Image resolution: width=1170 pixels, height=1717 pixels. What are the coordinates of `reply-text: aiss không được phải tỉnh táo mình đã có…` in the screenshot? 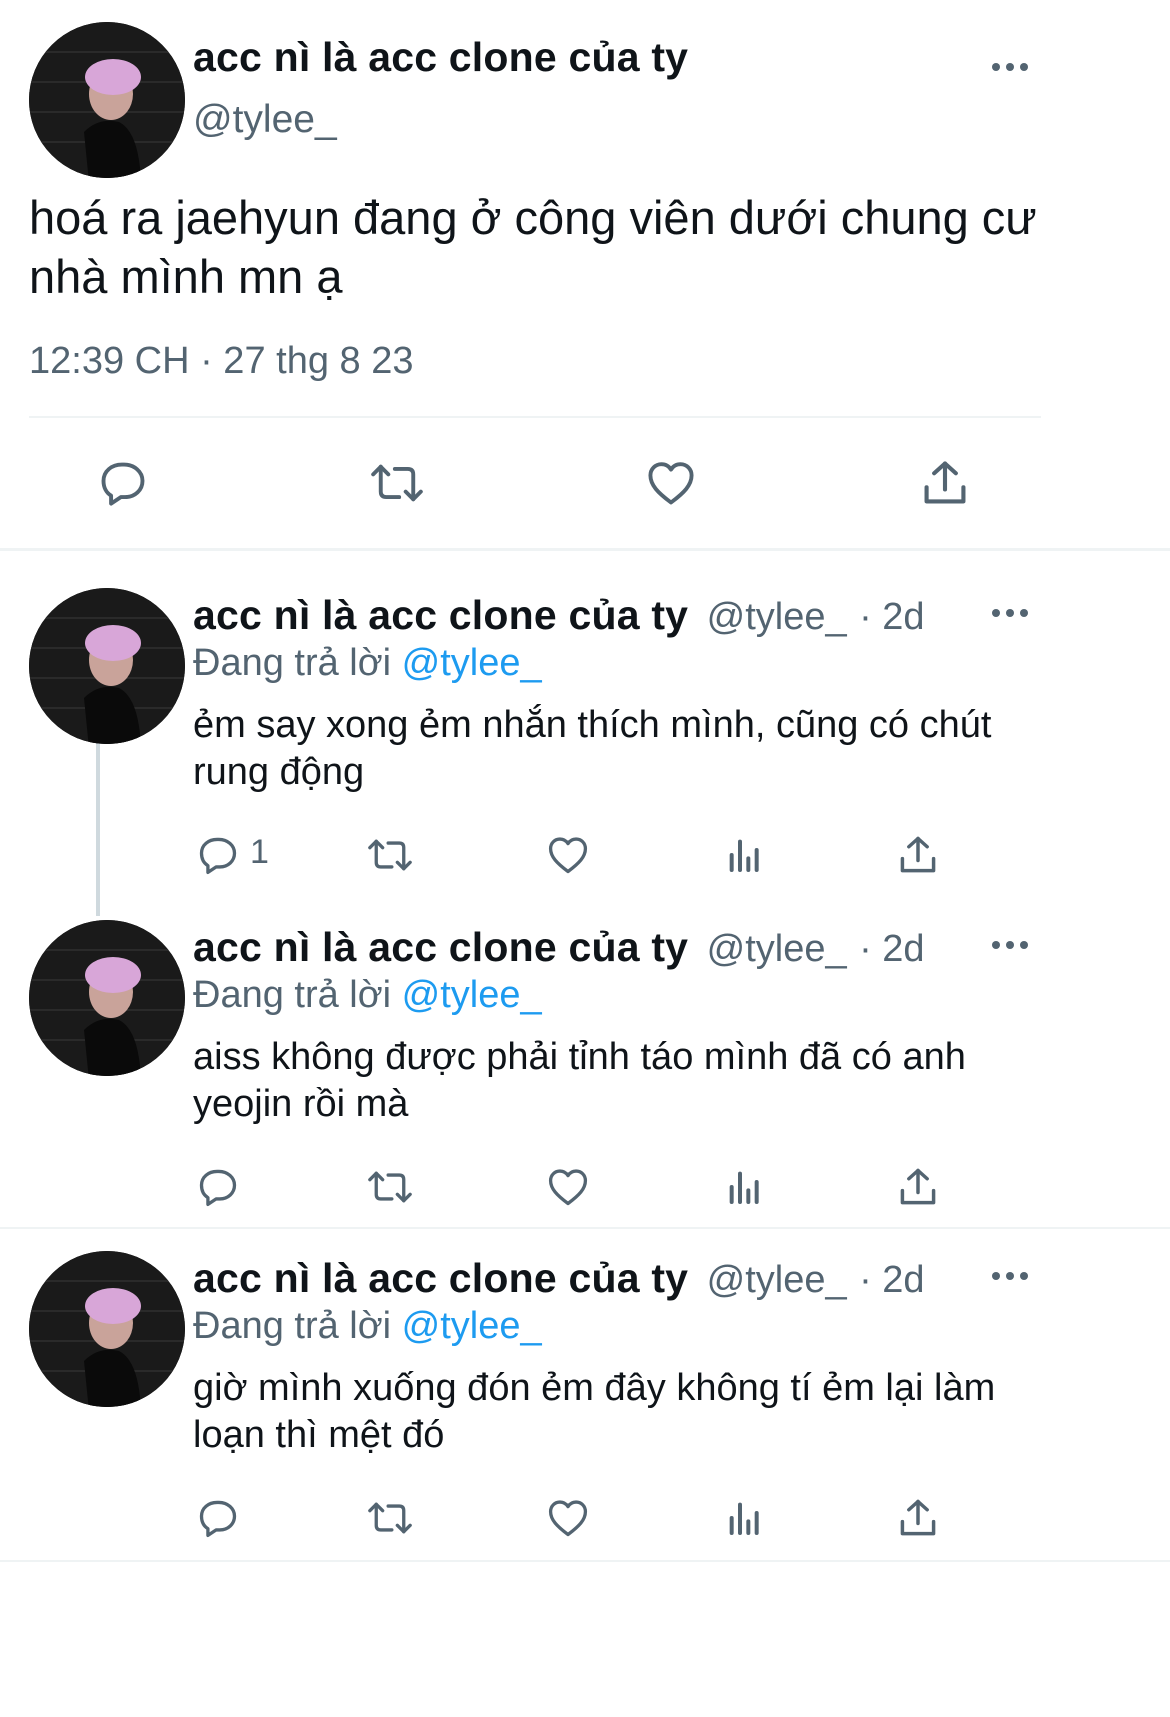 It's located at (579, 1080).